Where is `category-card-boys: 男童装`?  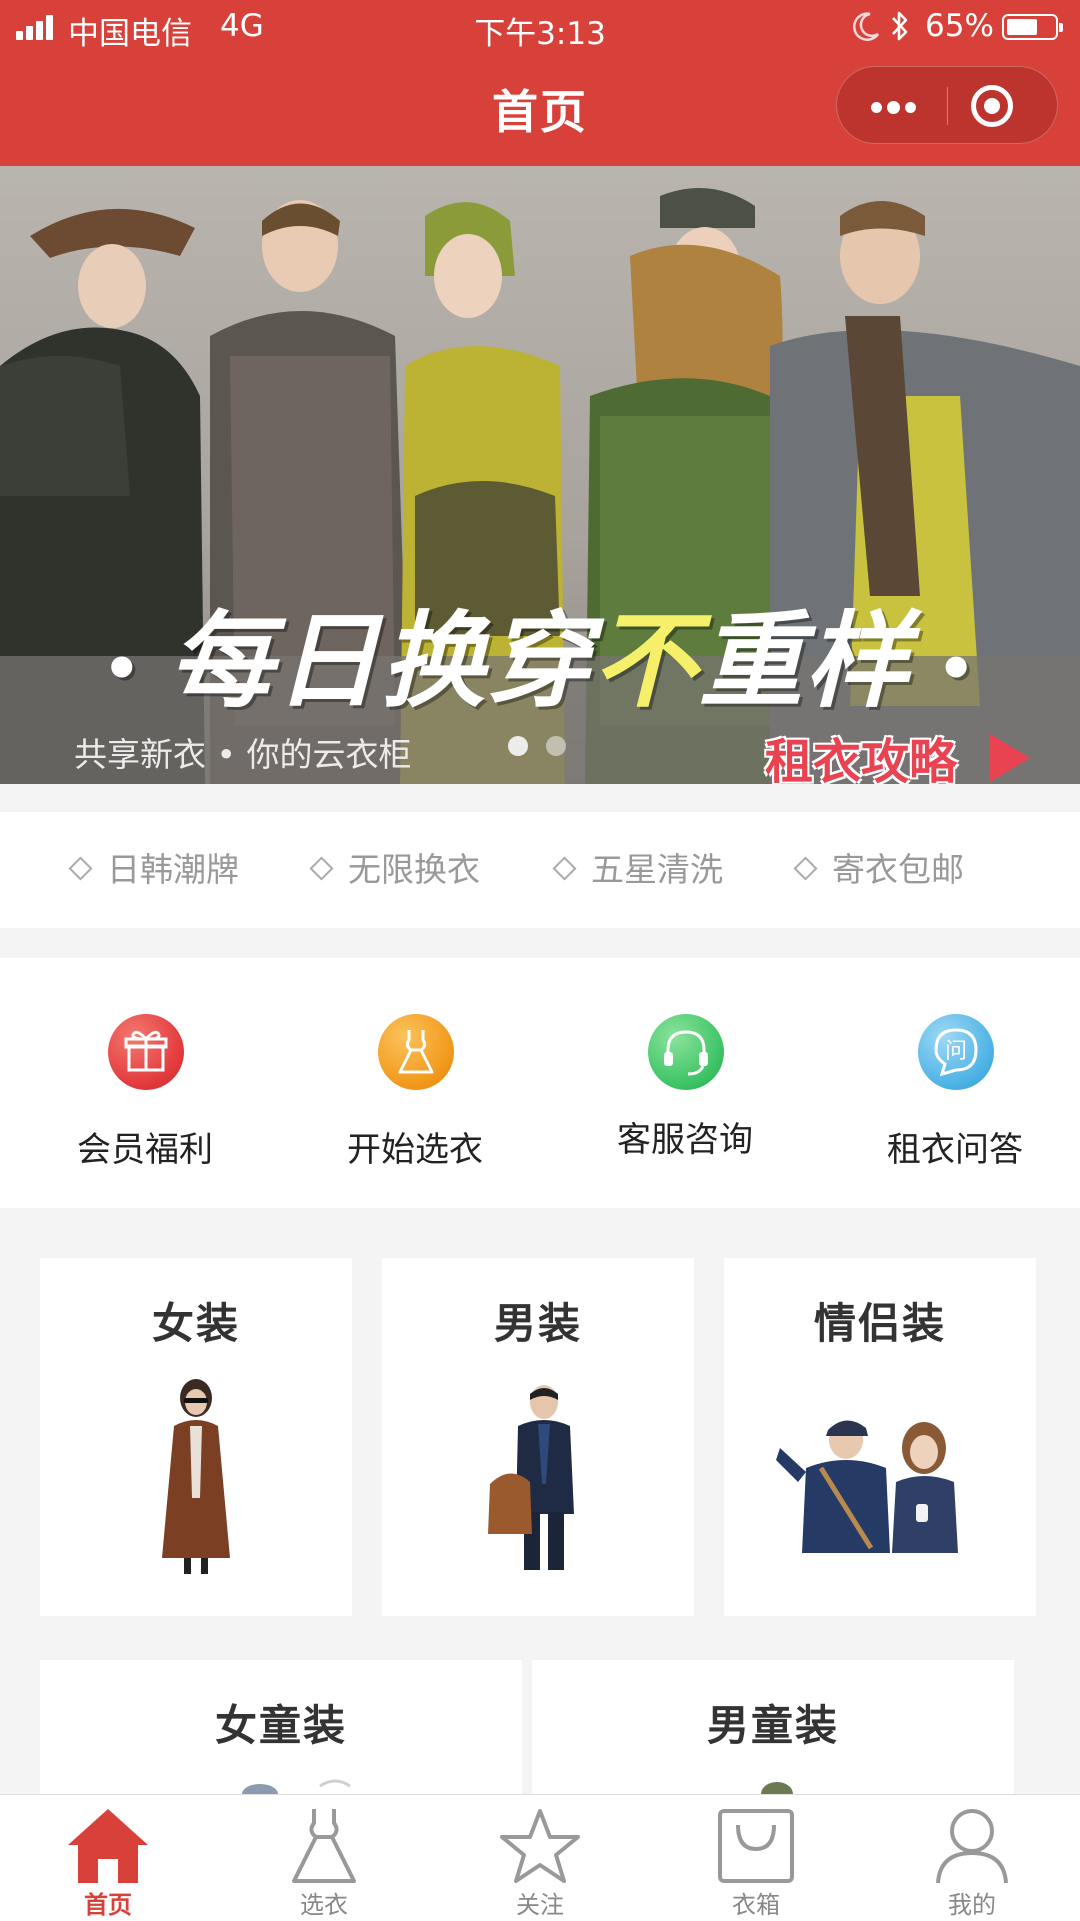
category-card-boys: 男童装 is located at coordinates (773, 1730).